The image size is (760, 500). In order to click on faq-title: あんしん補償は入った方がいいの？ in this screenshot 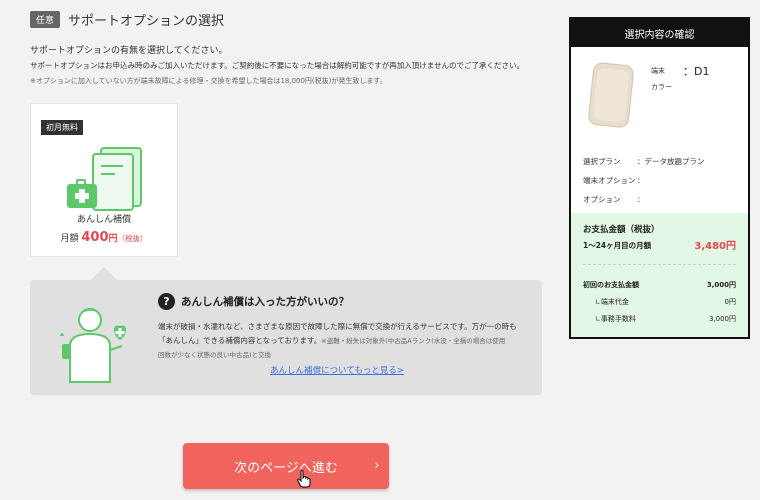, I will do `click(265, 302)`.